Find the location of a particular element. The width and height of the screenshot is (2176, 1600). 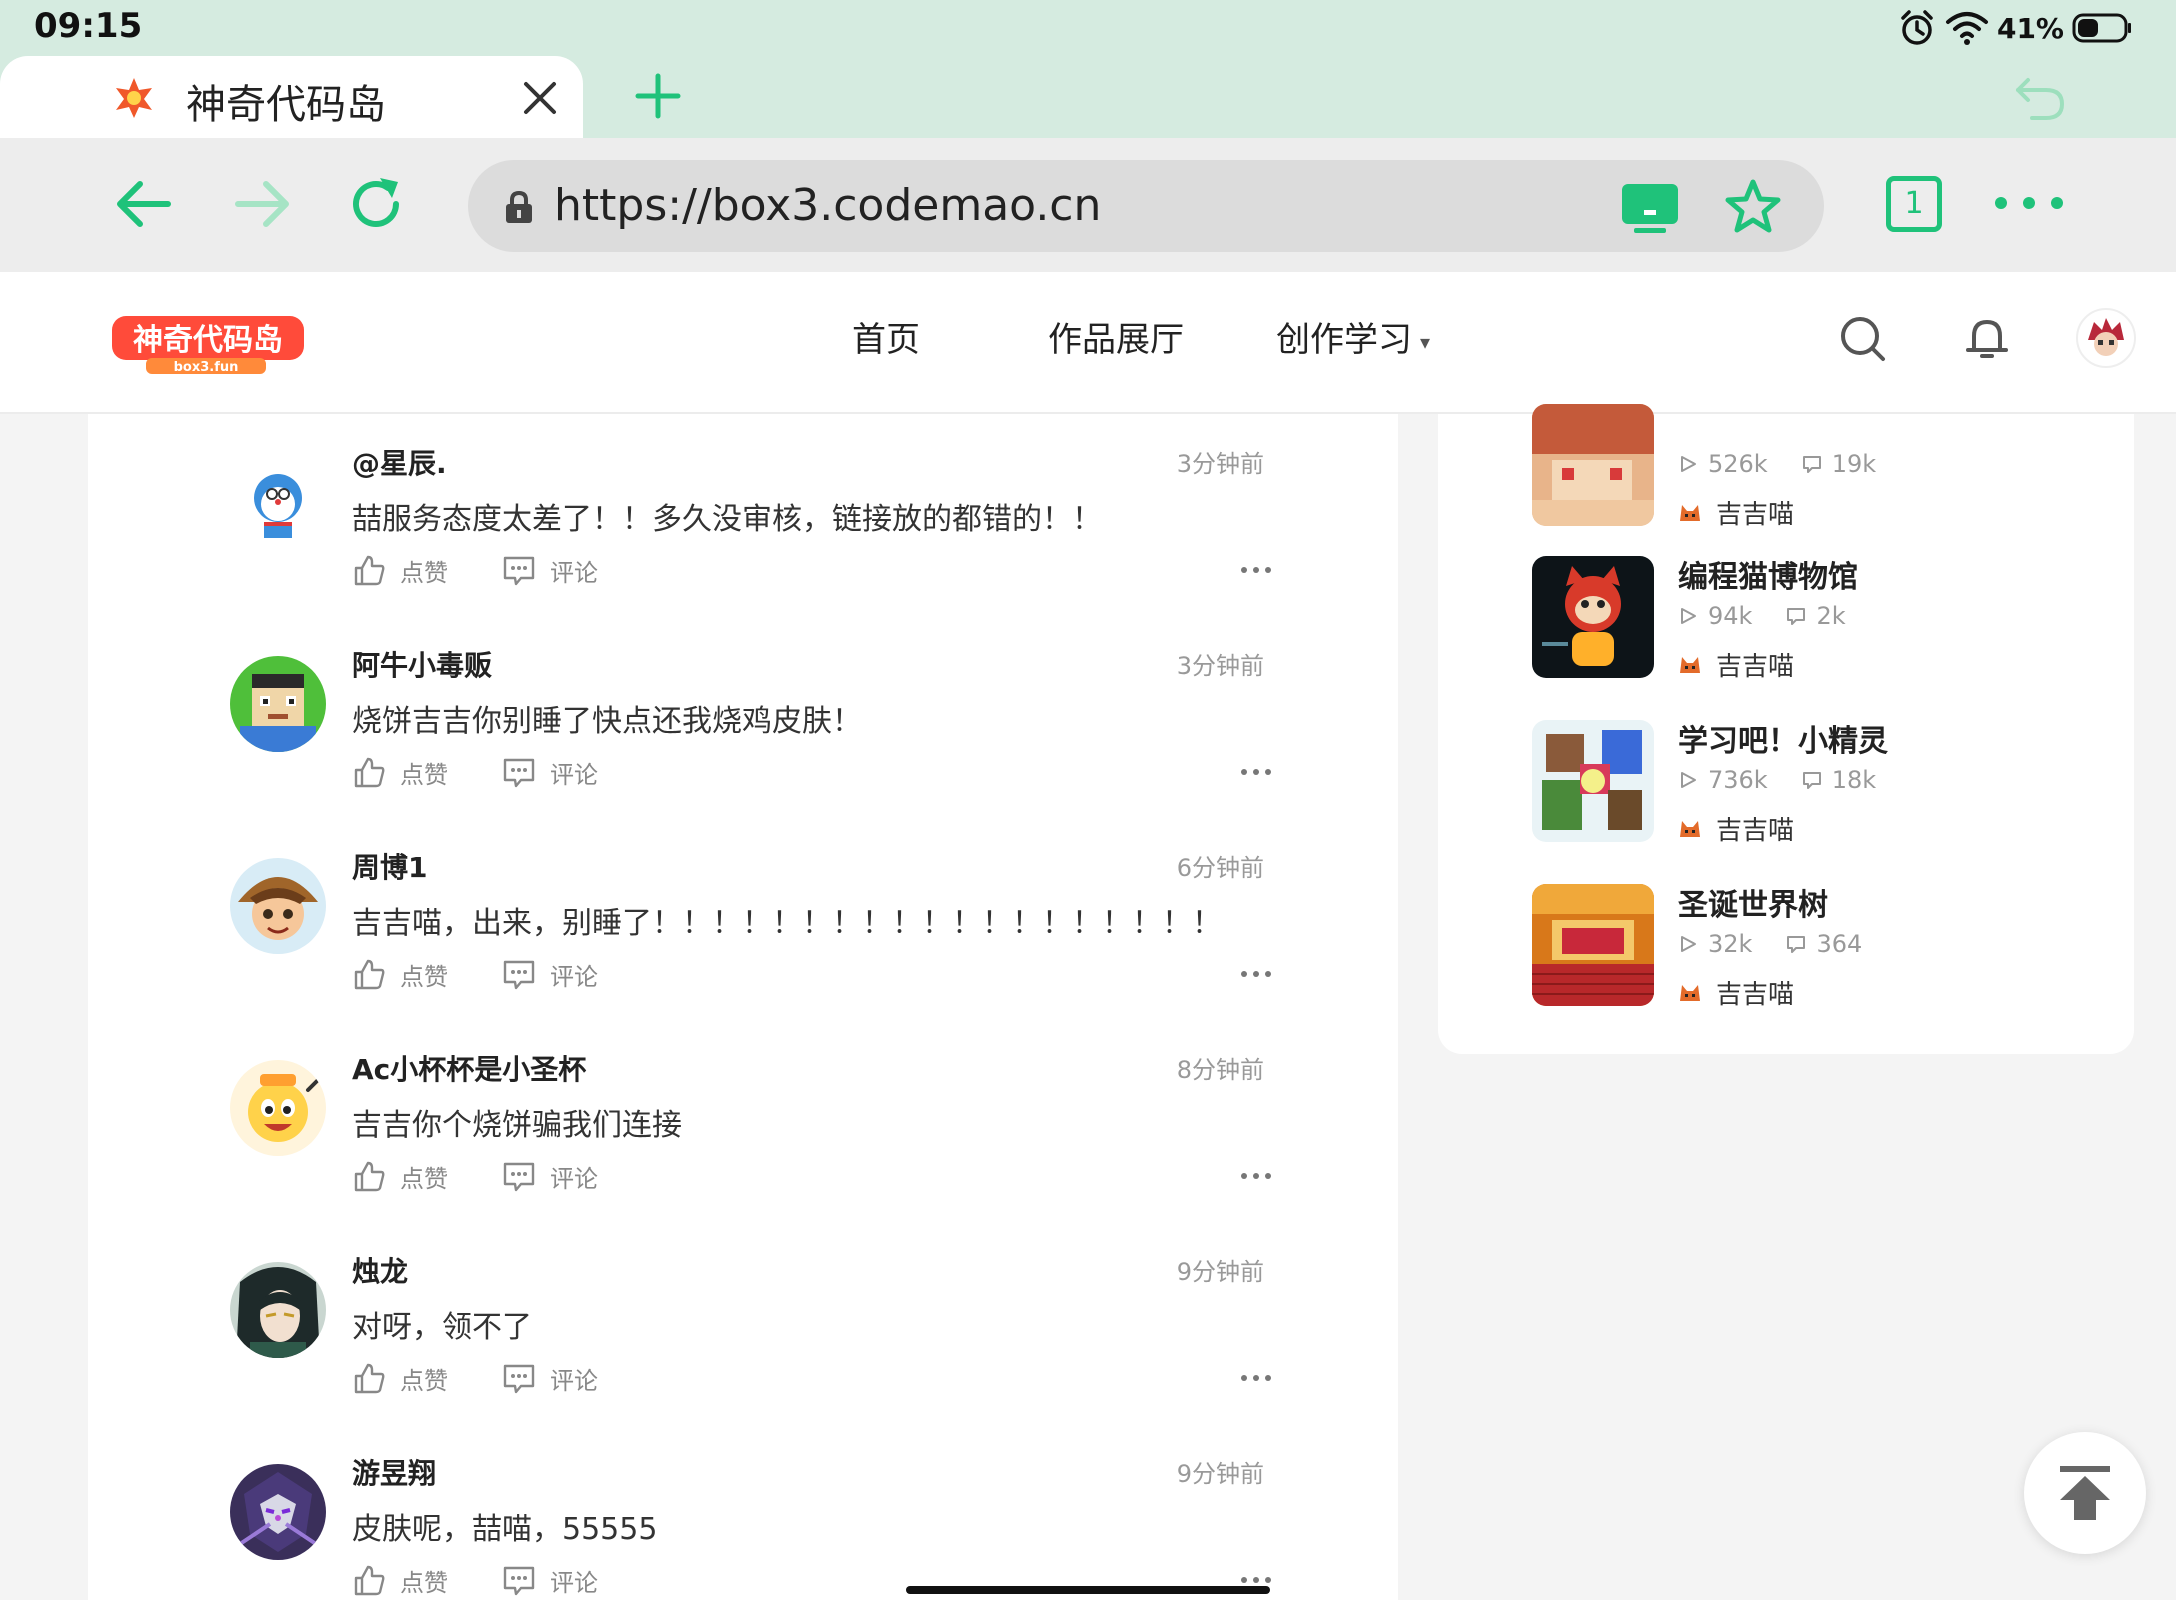

tab-strip: 神奇代码岛 is located at coordinates (1088, 97).